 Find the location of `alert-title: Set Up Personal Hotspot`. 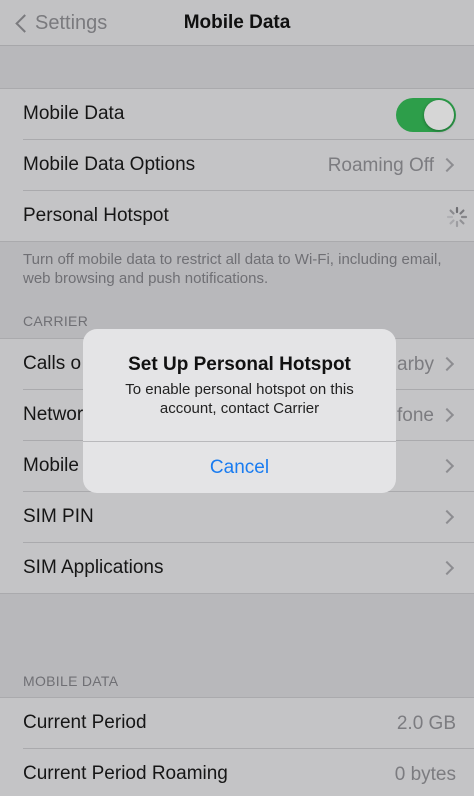

alert-title: Set Up Personal Hotspot is located at coordinates (239, 364).